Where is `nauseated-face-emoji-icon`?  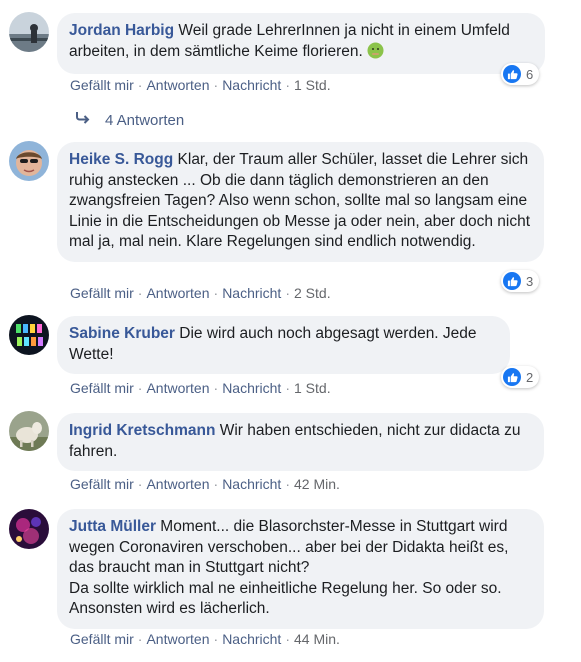
nauseated-face-emoji-icon is located at coordinates (375, 54).